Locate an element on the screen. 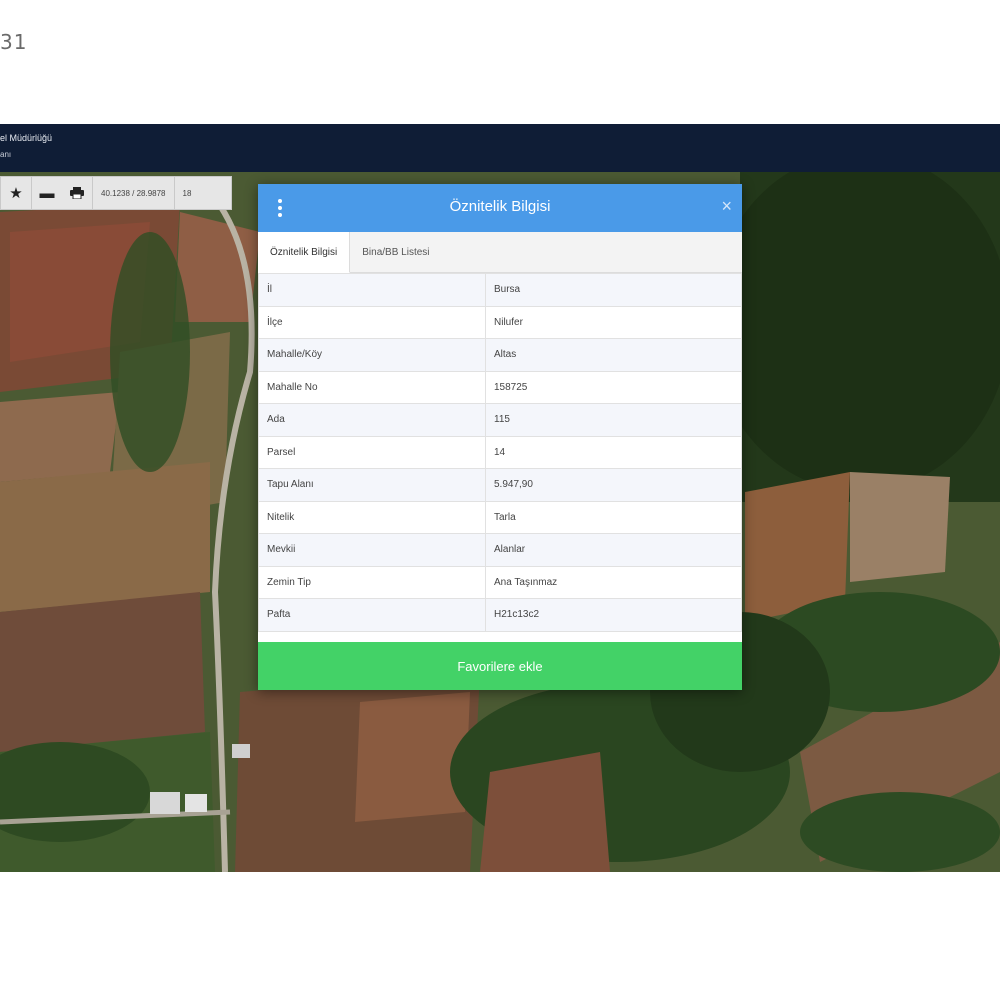  table-row: İlçe Nilufer is located at coordinates (500, 322).